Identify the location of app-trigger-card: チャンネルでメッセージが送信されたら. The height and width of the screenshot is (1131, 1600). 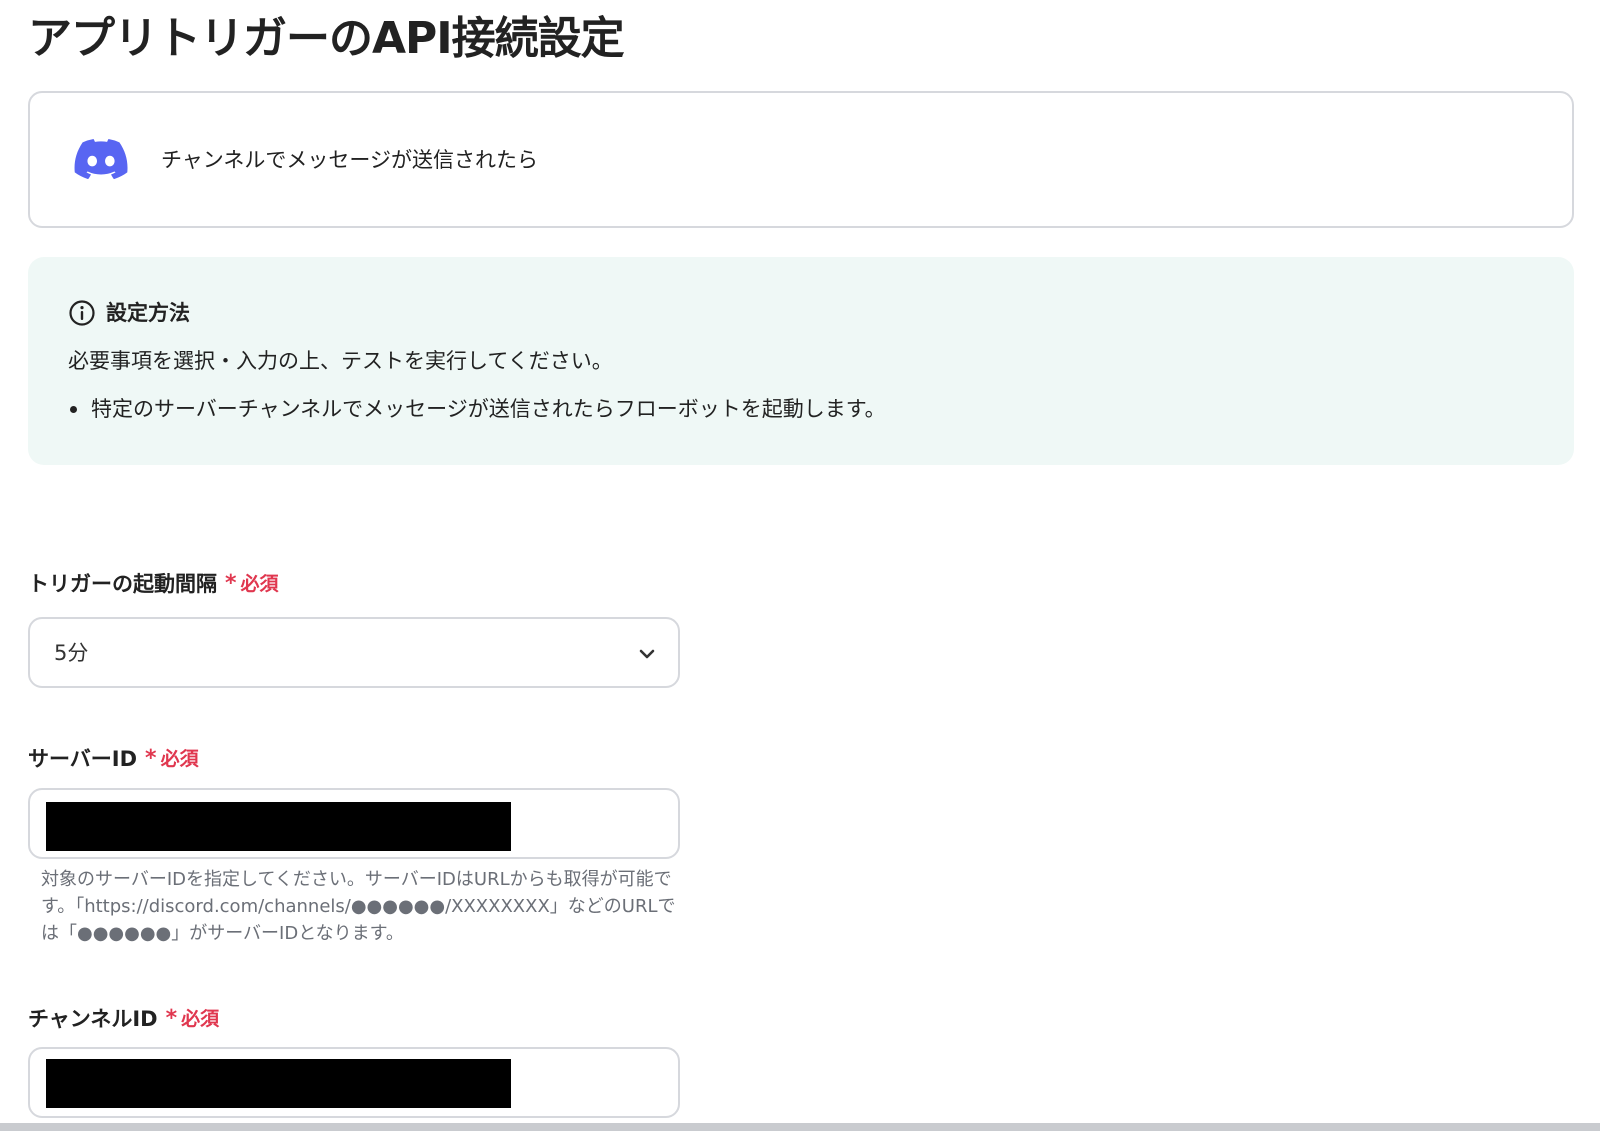
(801, 159).